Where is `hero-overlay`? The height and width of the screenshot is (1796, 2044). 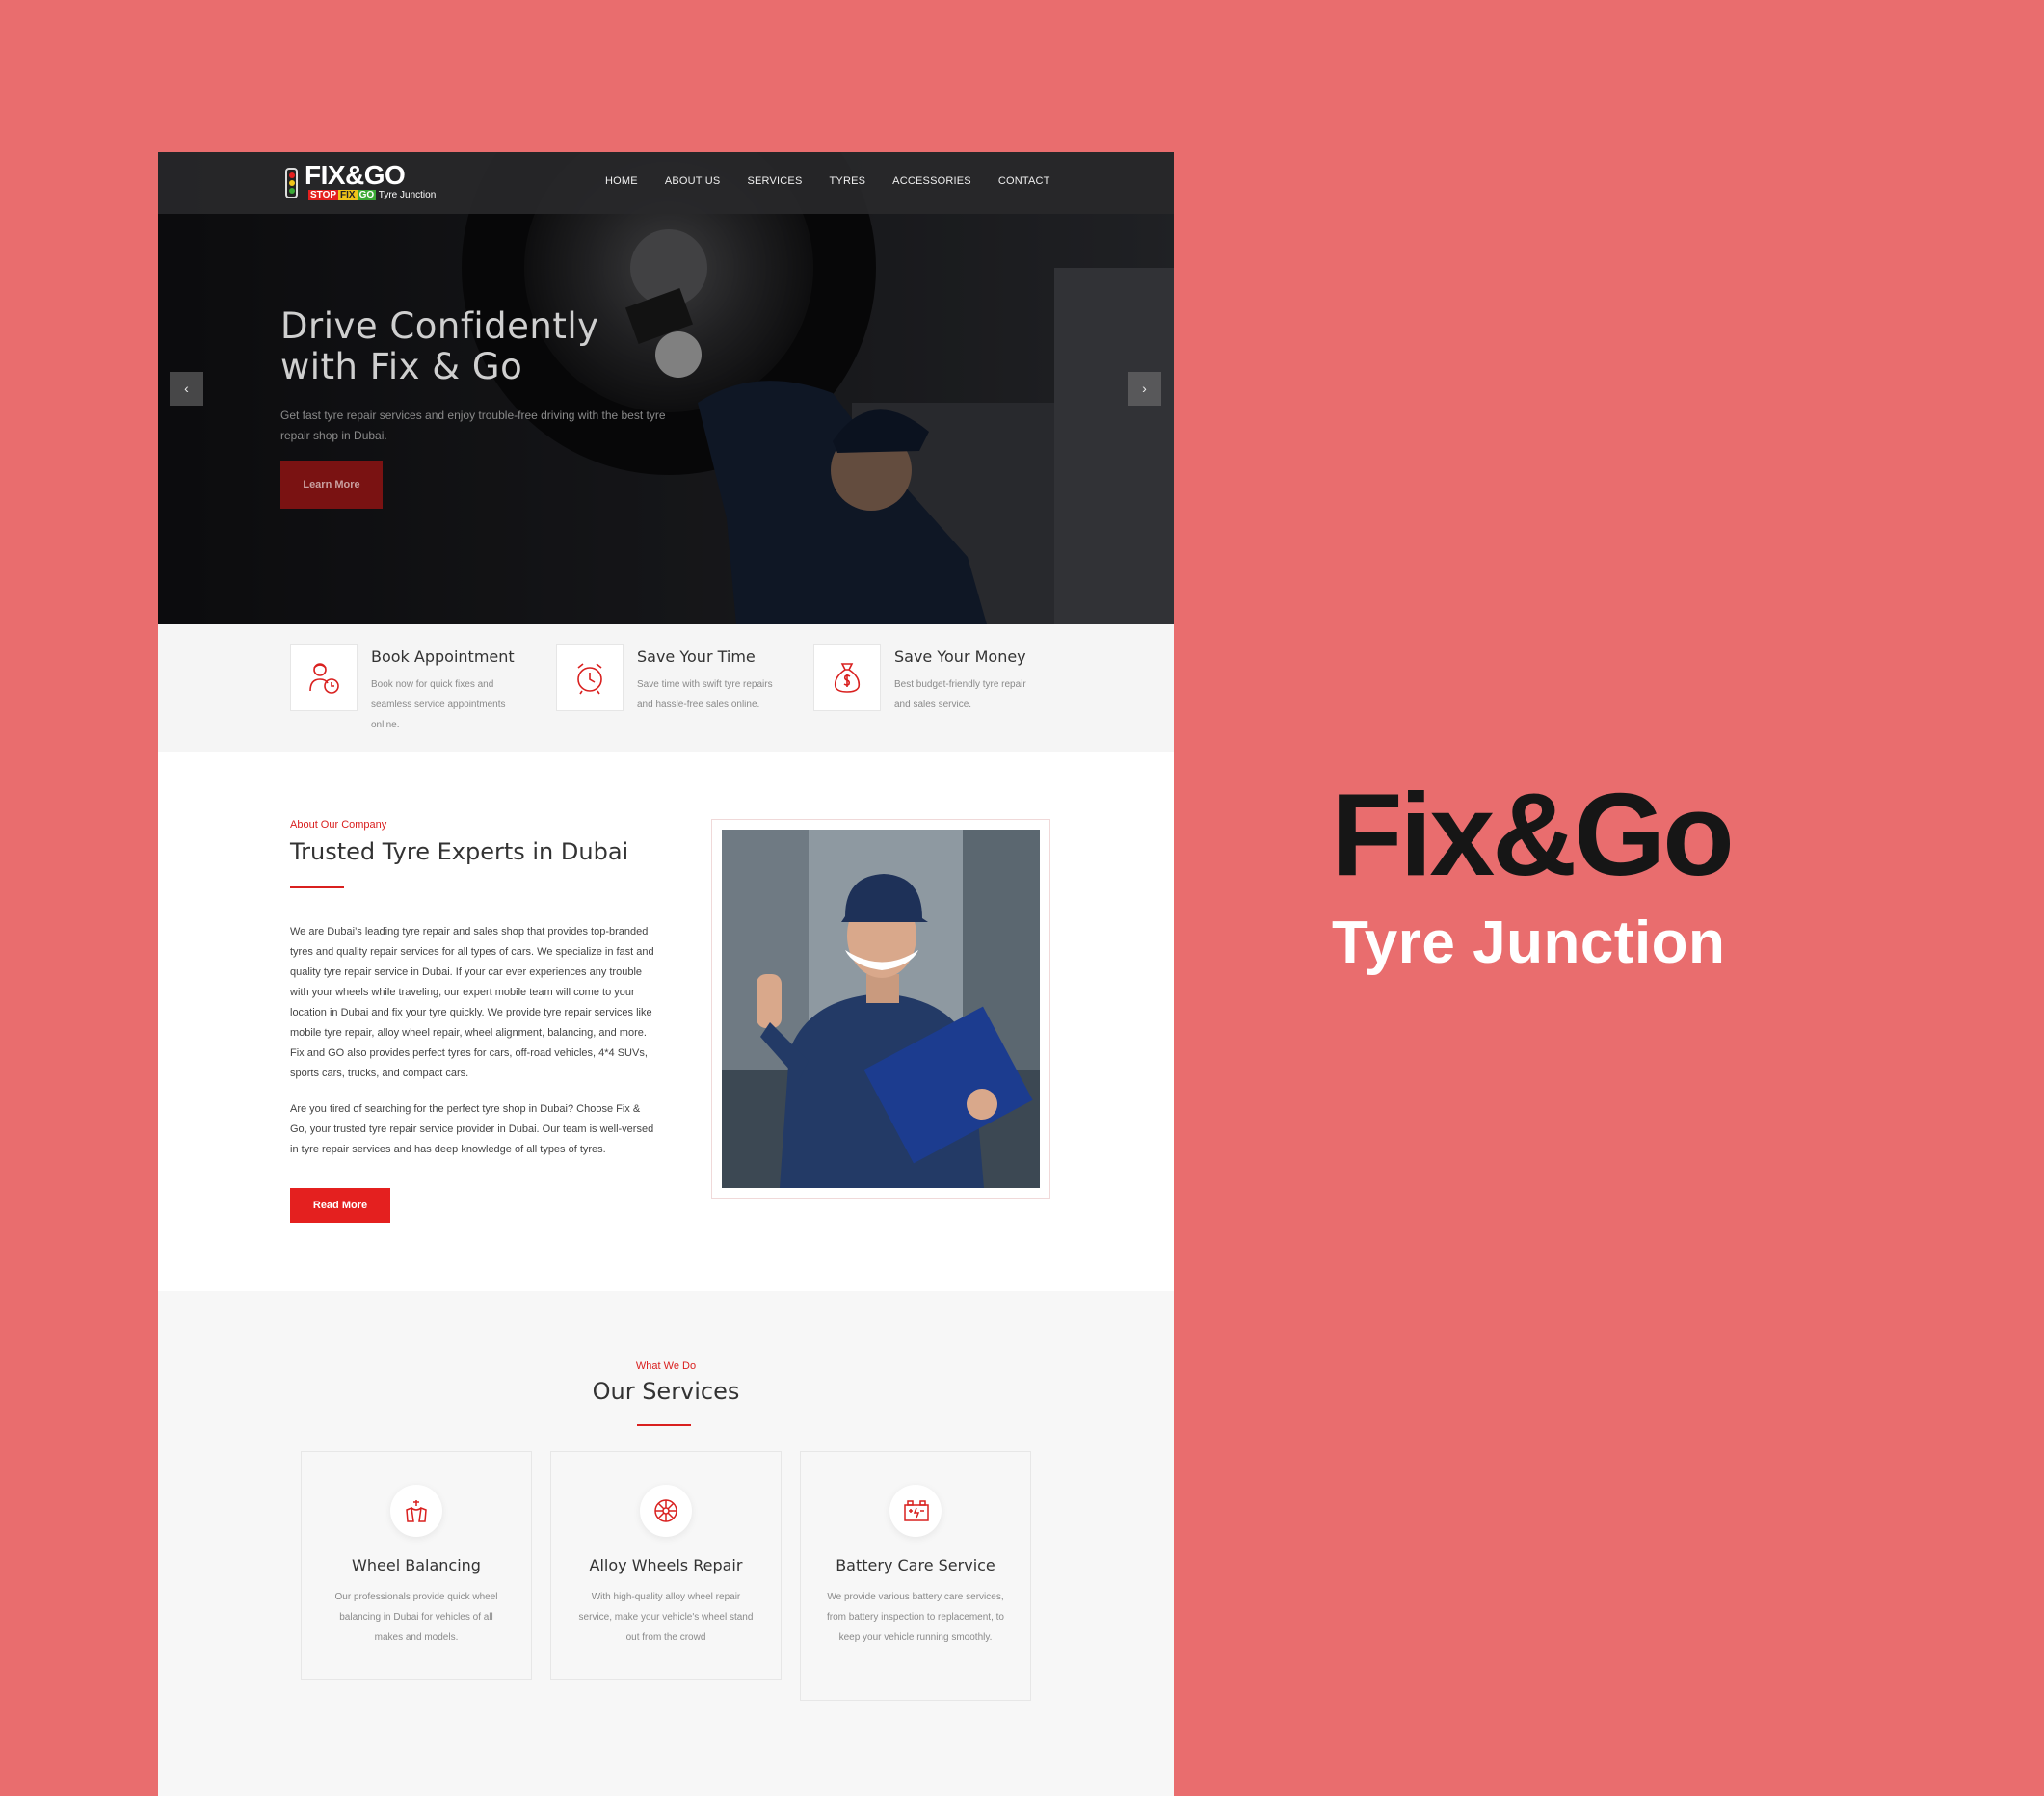
hero-overlay is located at coordinates (666, 388).